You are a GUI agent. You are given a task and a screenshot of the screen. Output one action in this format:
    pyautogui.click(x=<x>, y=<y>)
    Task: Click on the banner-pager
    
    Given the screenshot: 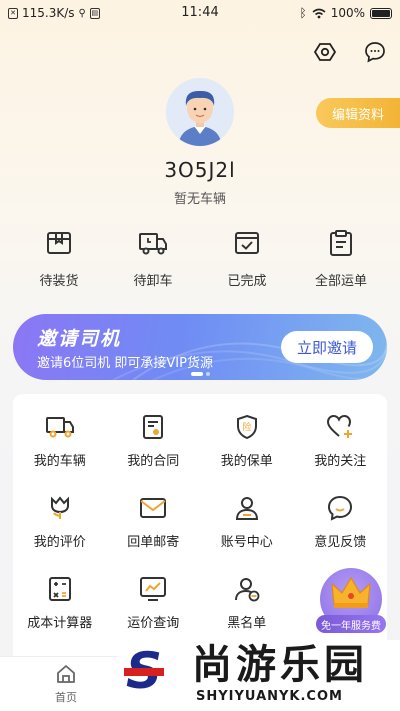 What is the action you would take?
    pyautogui.click(x=200, y=374)
    